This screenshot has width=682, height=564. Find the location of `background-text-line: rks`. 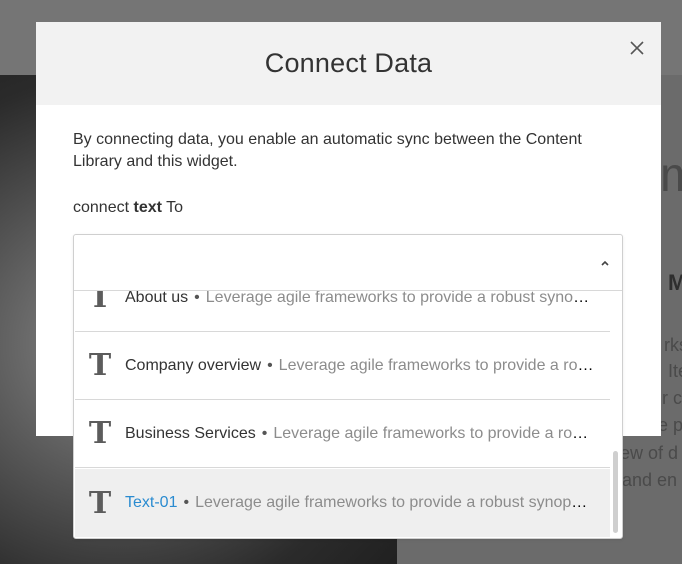

background-text-line: rks is located at coordinates (673, 345).